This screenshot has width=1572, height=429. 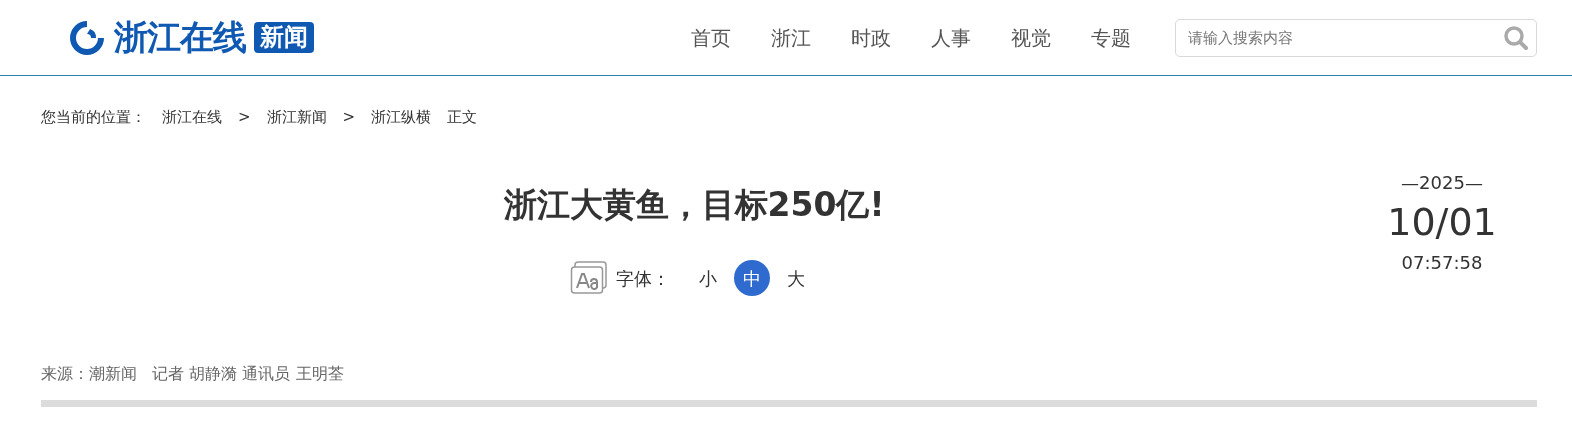 What do you see at coordinates (708, 278) in the screenshot?
I see `font-size-option: 小` at bounding box center [708, 278].